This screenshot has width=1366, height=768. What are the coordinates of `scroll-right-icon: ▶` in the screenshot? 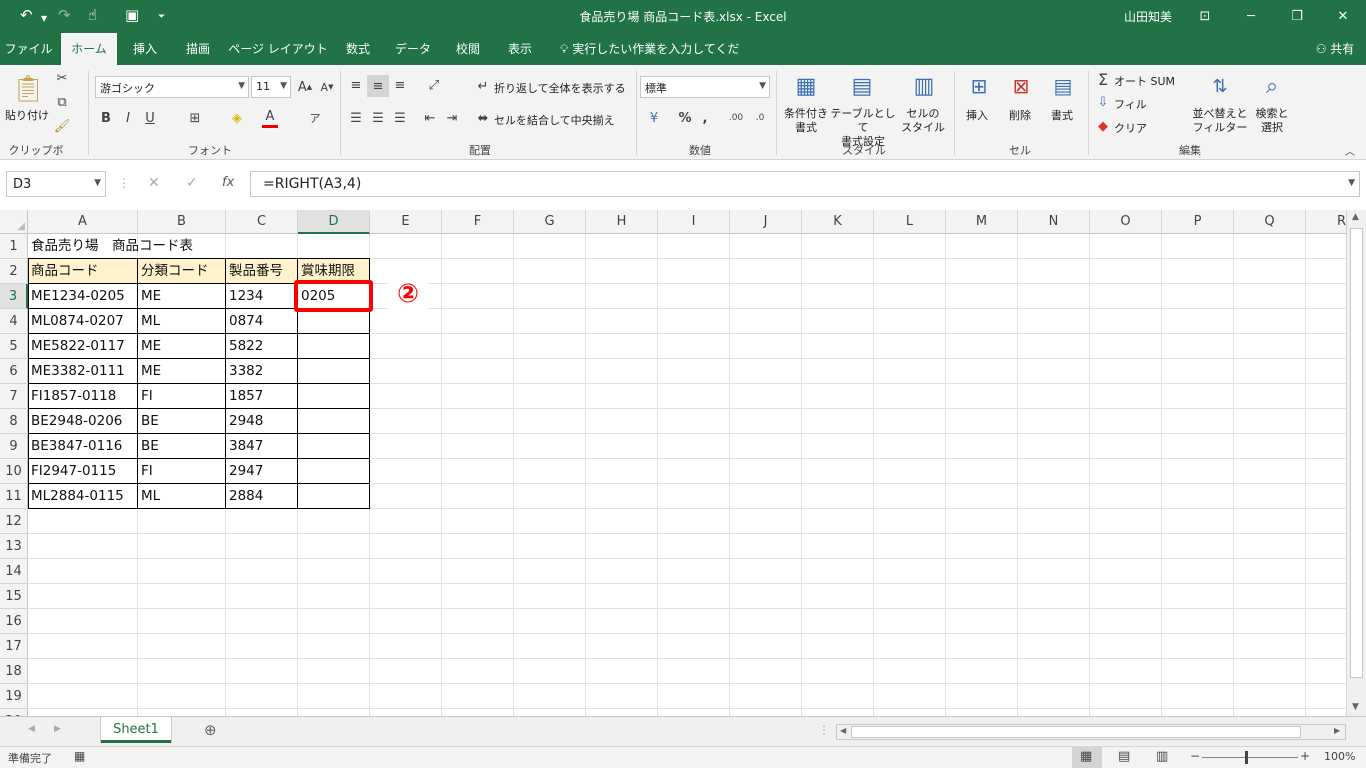 It's located at (1337, 730).